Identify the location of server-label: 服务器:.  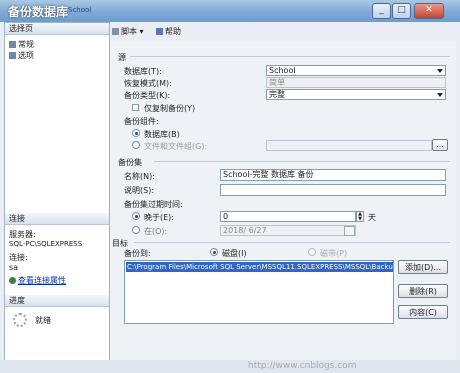
(22, 234).